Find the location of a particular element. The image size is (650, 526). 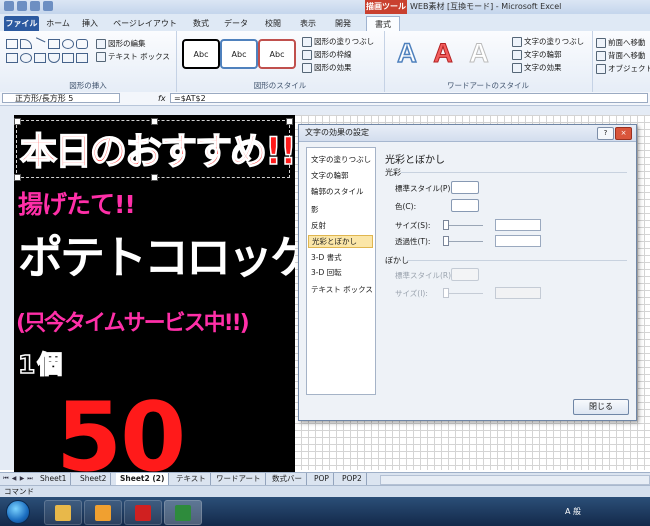

shape-fill-button: 図形の塗りつぶし is located at coordinates (338, 41).